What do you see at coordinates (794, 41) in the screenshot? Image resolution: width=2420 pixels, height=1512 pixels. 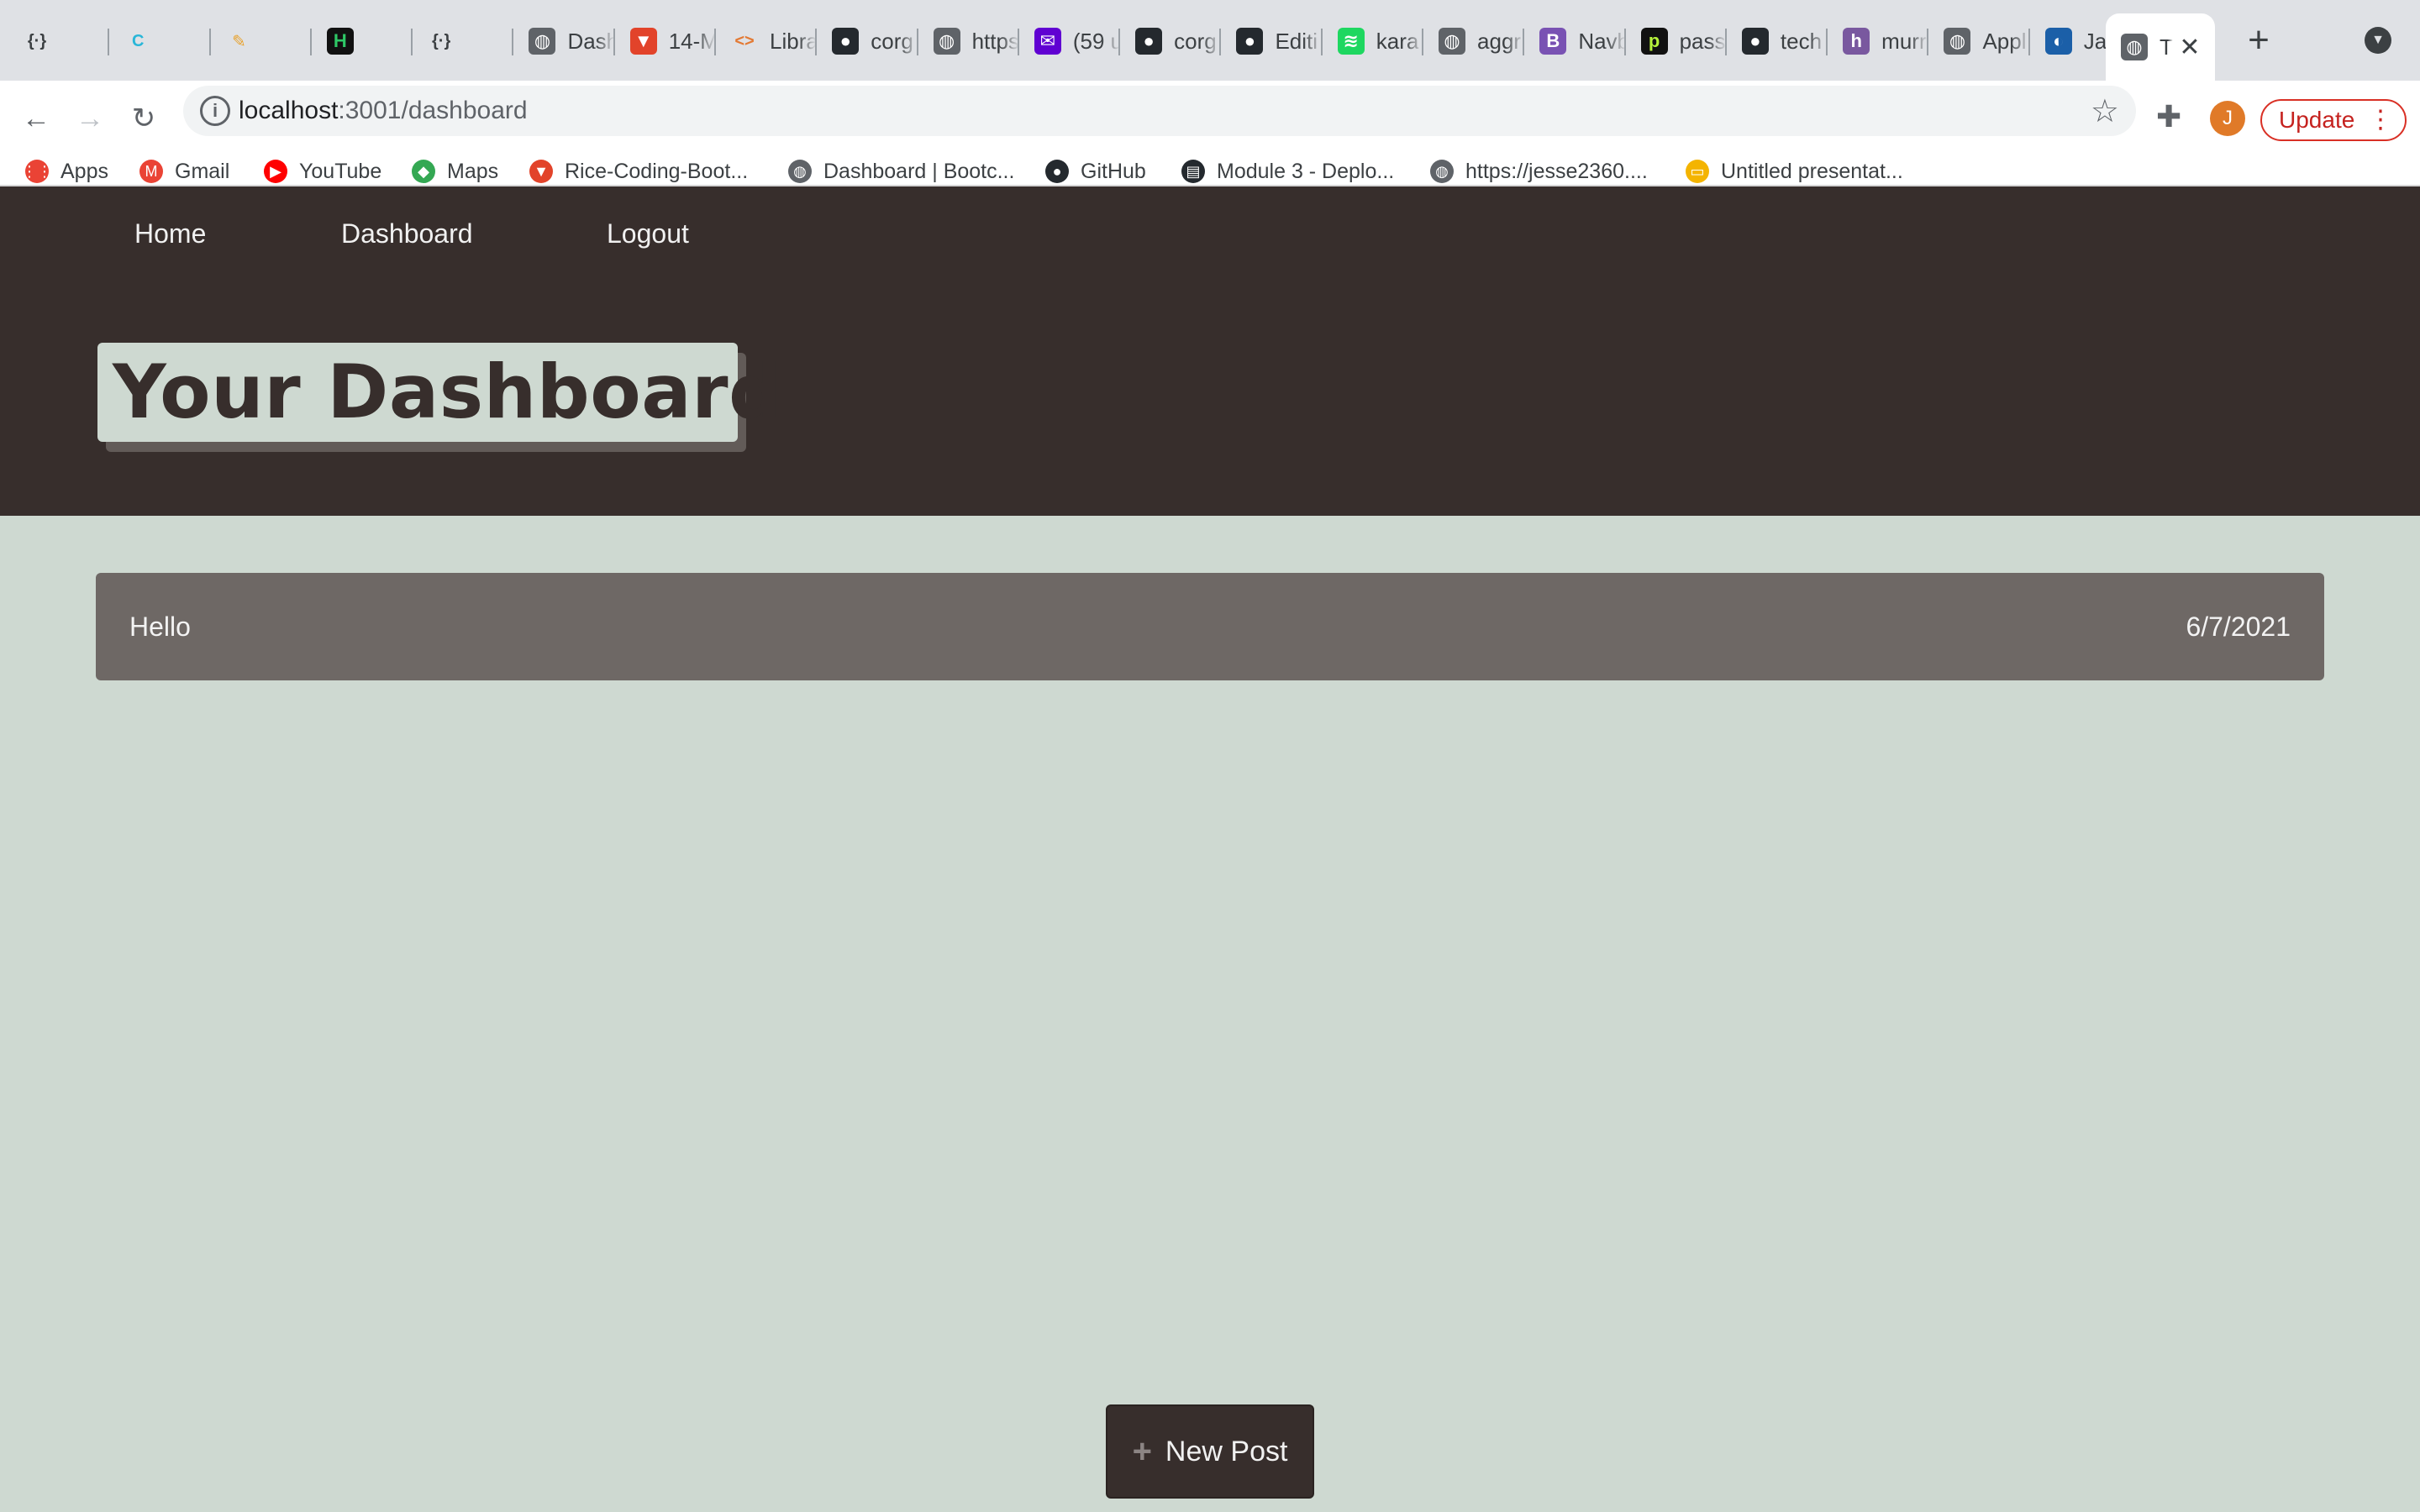 I see `tab-label: Libra` at bounding box center [794, 41].